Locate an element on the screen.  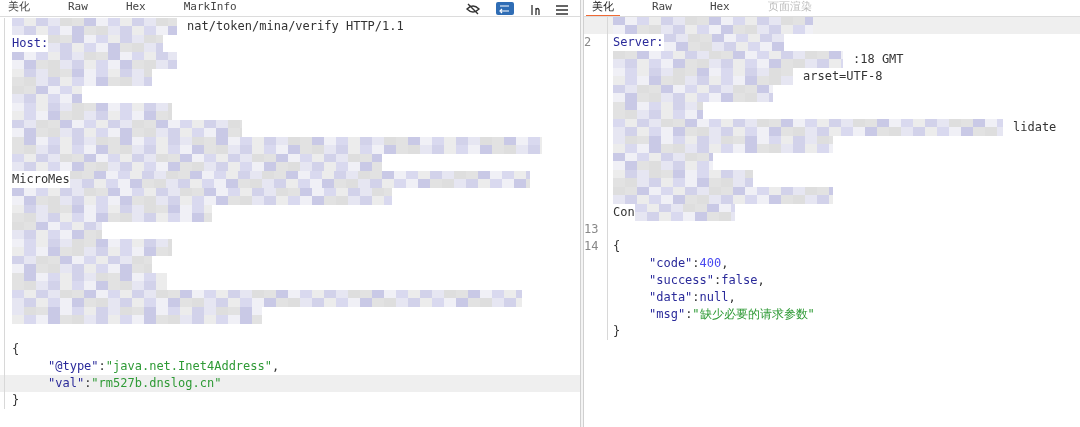
code-text: "data" is located at coordinates (671, 297).